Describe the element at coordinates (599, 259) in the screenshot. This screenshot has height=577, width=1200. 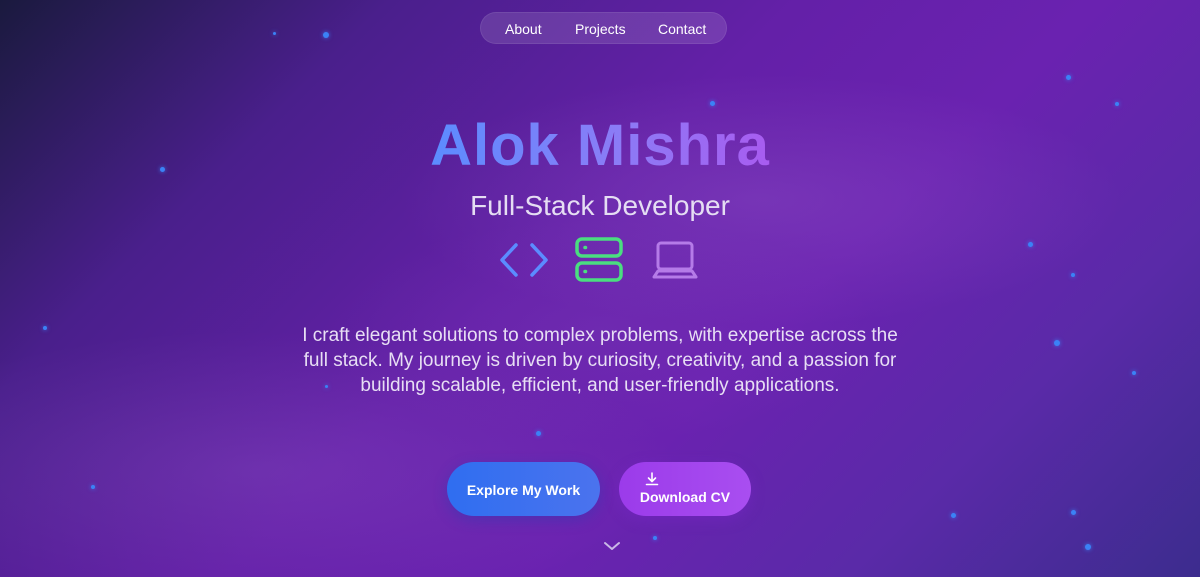
I see `server-icon` at that location.